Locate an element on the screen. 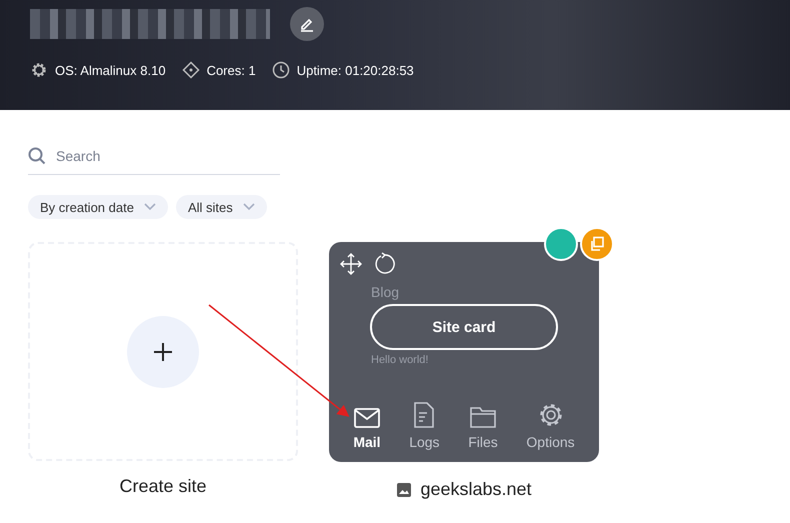 Image resolution: width=790 pixels, height=523 pixels. image-icon is located at coordinates (404, 490).